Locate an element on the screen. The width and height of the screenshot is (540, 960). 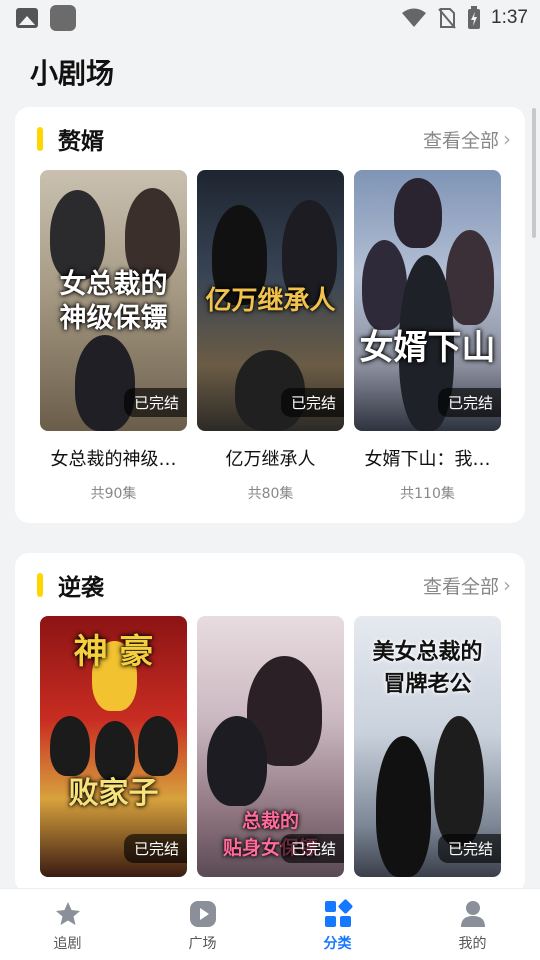
poster-title-text: 亿万继承人 is located at coordinates (270, 301).